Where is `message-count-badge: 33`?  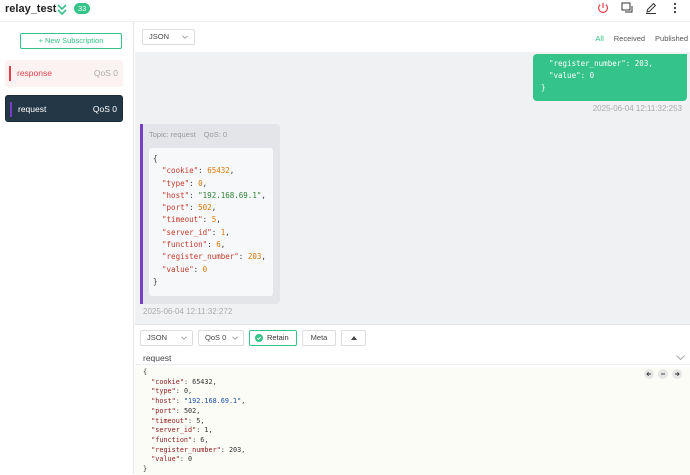 message-count-badge: 33 is located at coordinates (82, 8).